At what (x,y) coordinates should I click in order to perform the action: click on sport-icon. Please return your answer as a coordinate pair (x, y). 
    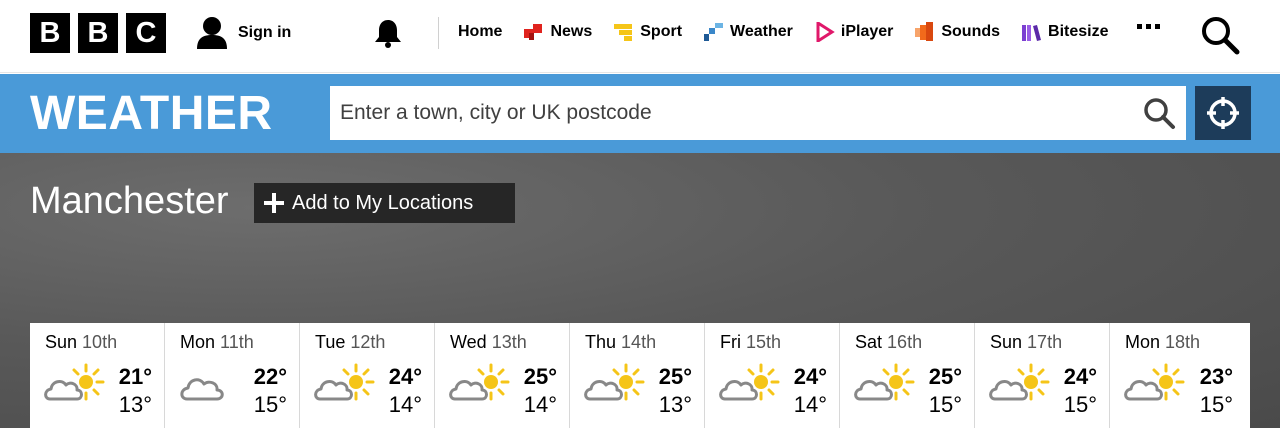
    Looking at the image, I should click on (623, 32).